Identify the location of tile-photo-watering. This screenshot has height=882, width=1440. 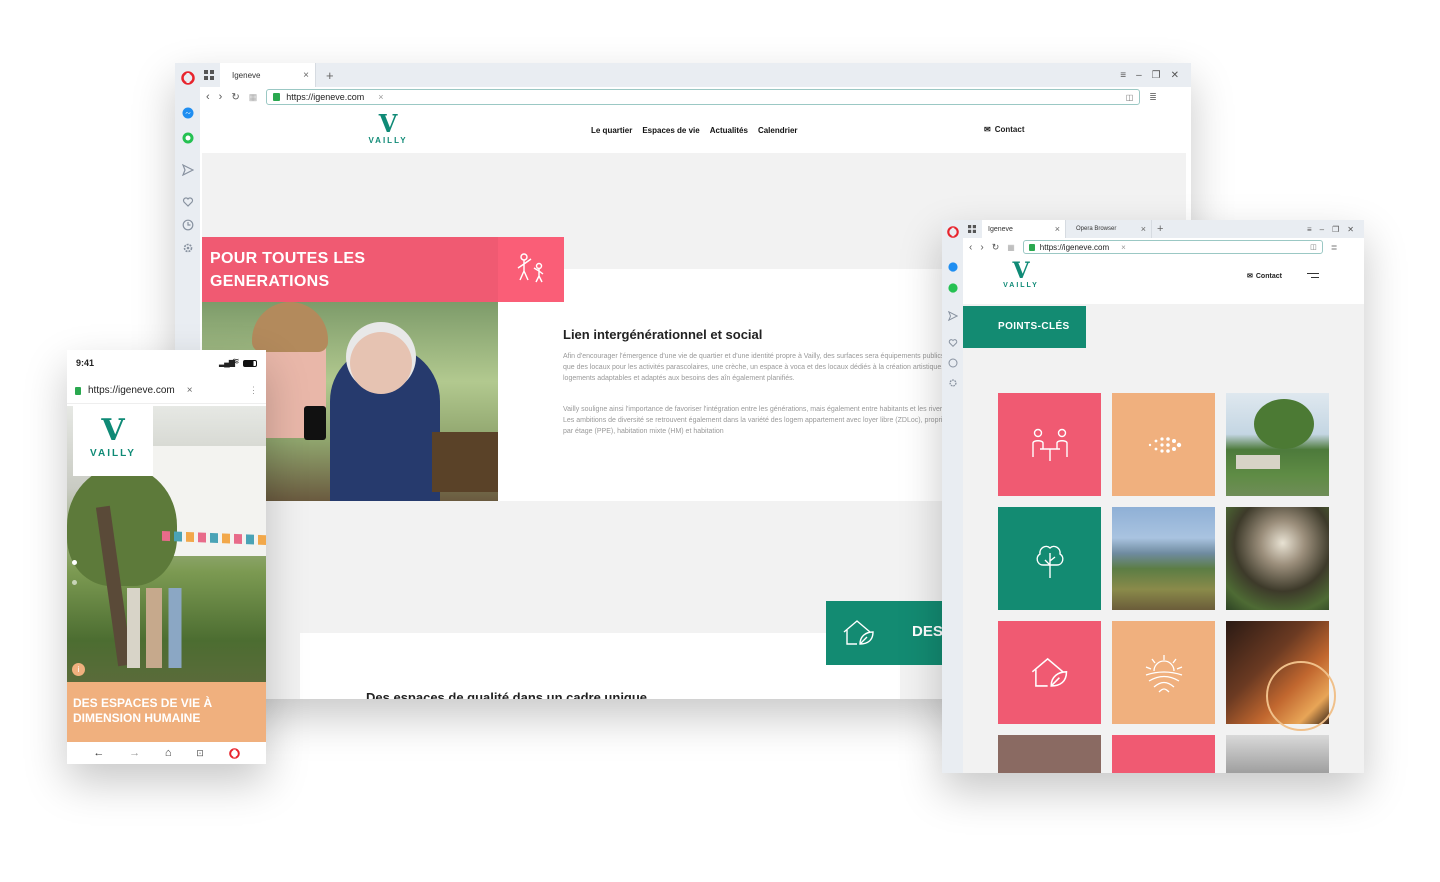
(1277, 558).